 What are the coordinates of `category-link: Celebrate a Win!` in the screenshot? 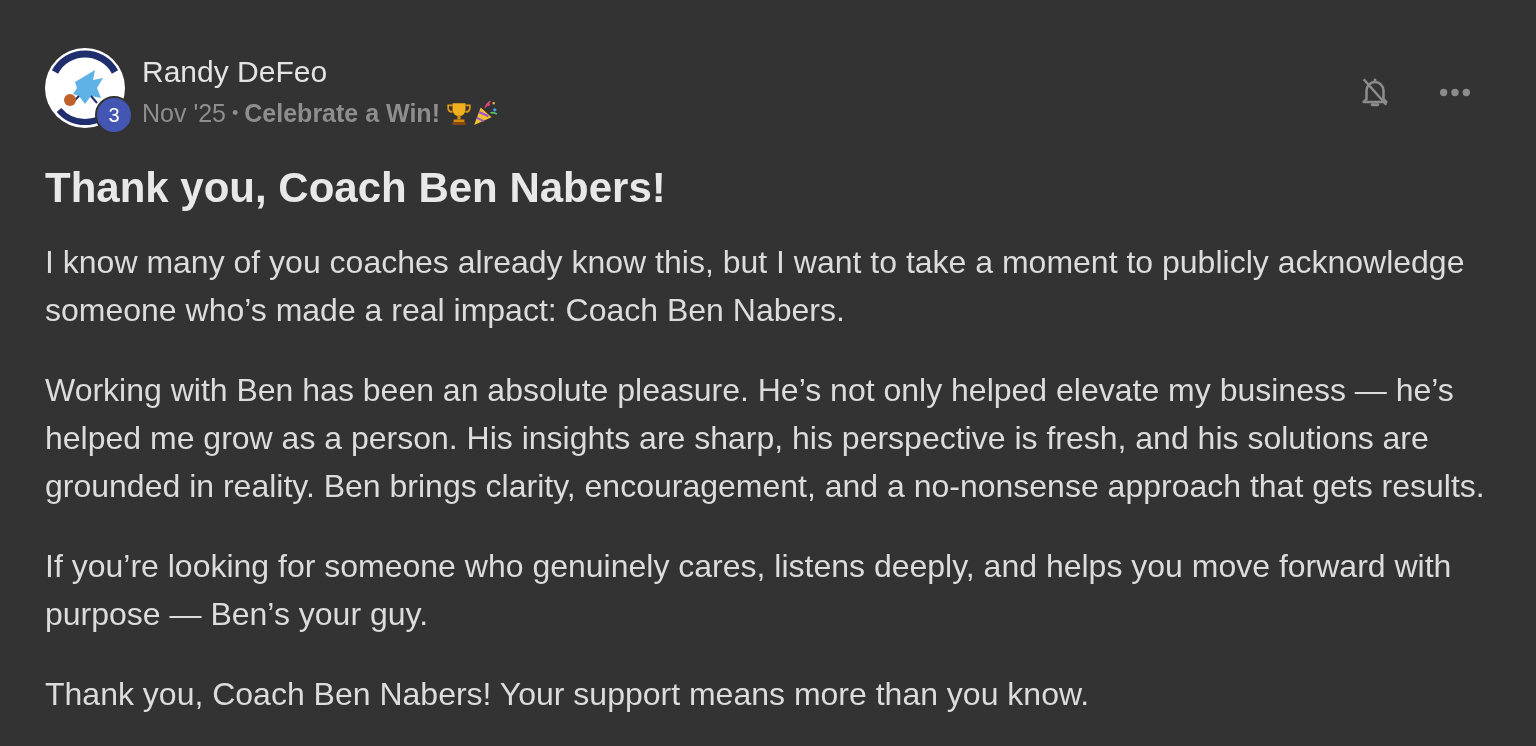 It's located at (342, 113).